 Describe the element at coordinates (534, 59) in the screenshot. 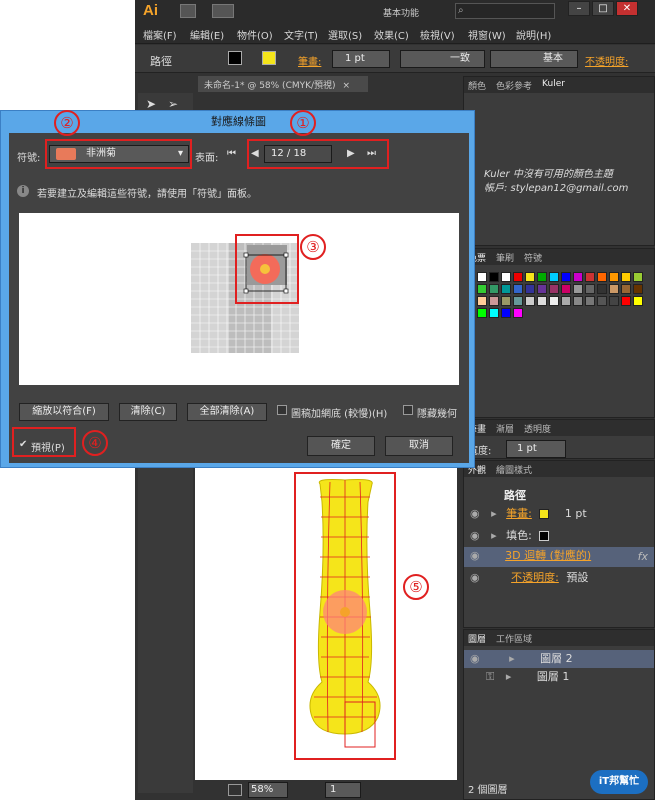

I see `brush-definition: 基本` at that location.